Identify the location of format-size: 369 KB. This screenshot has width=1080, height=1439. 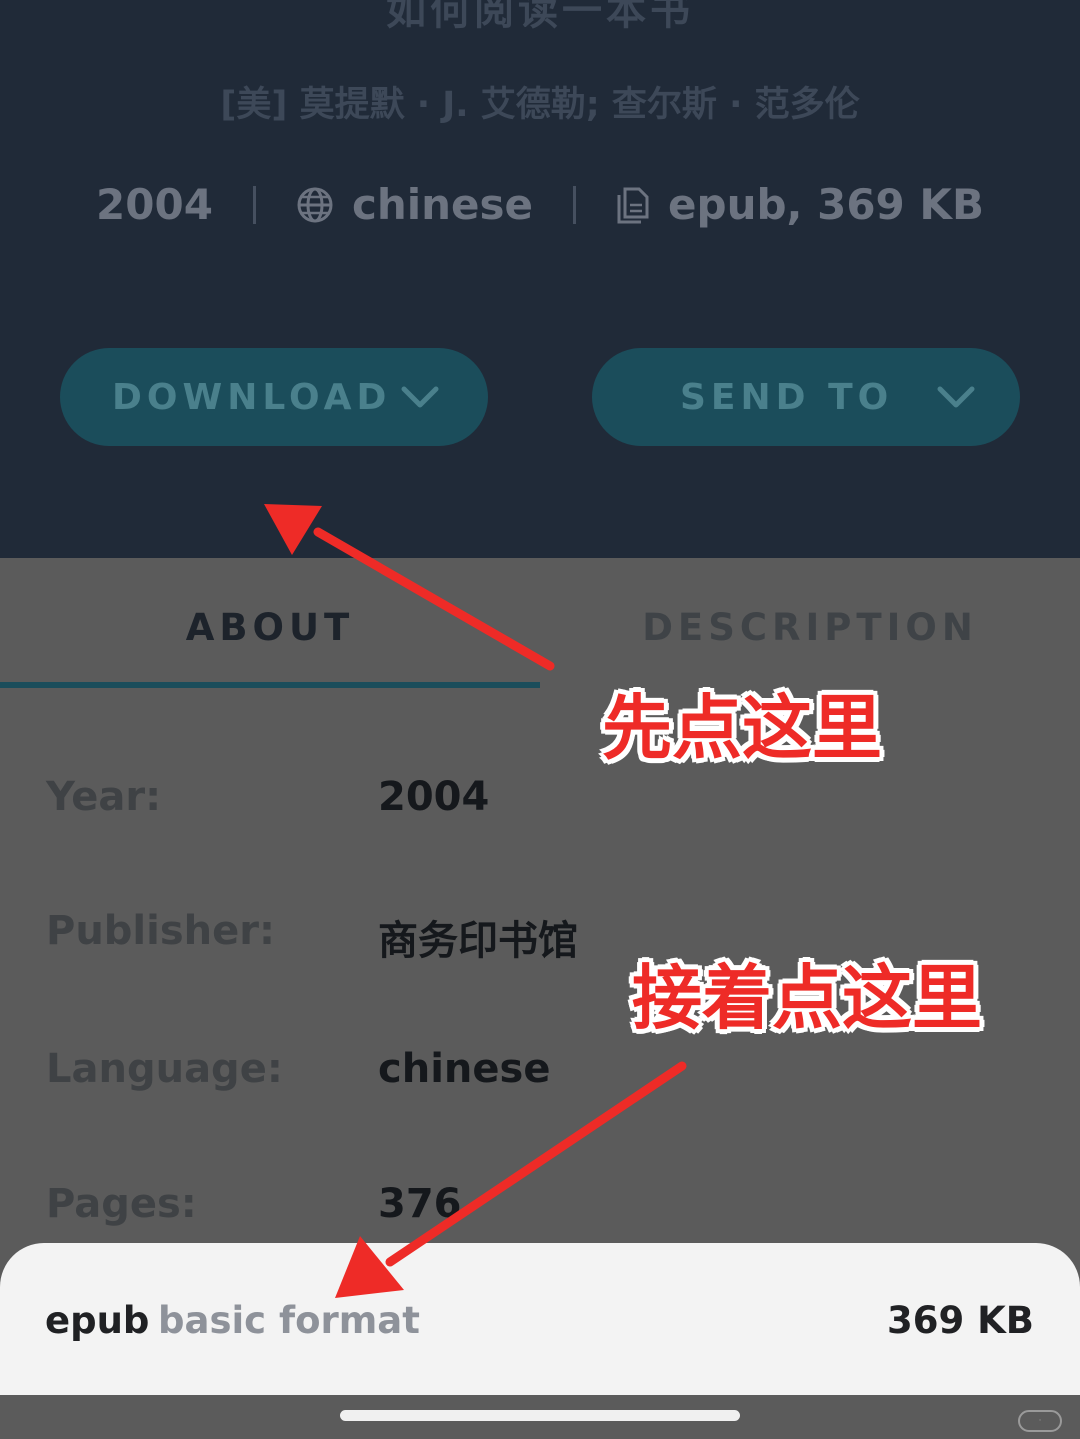
(960, 1320).